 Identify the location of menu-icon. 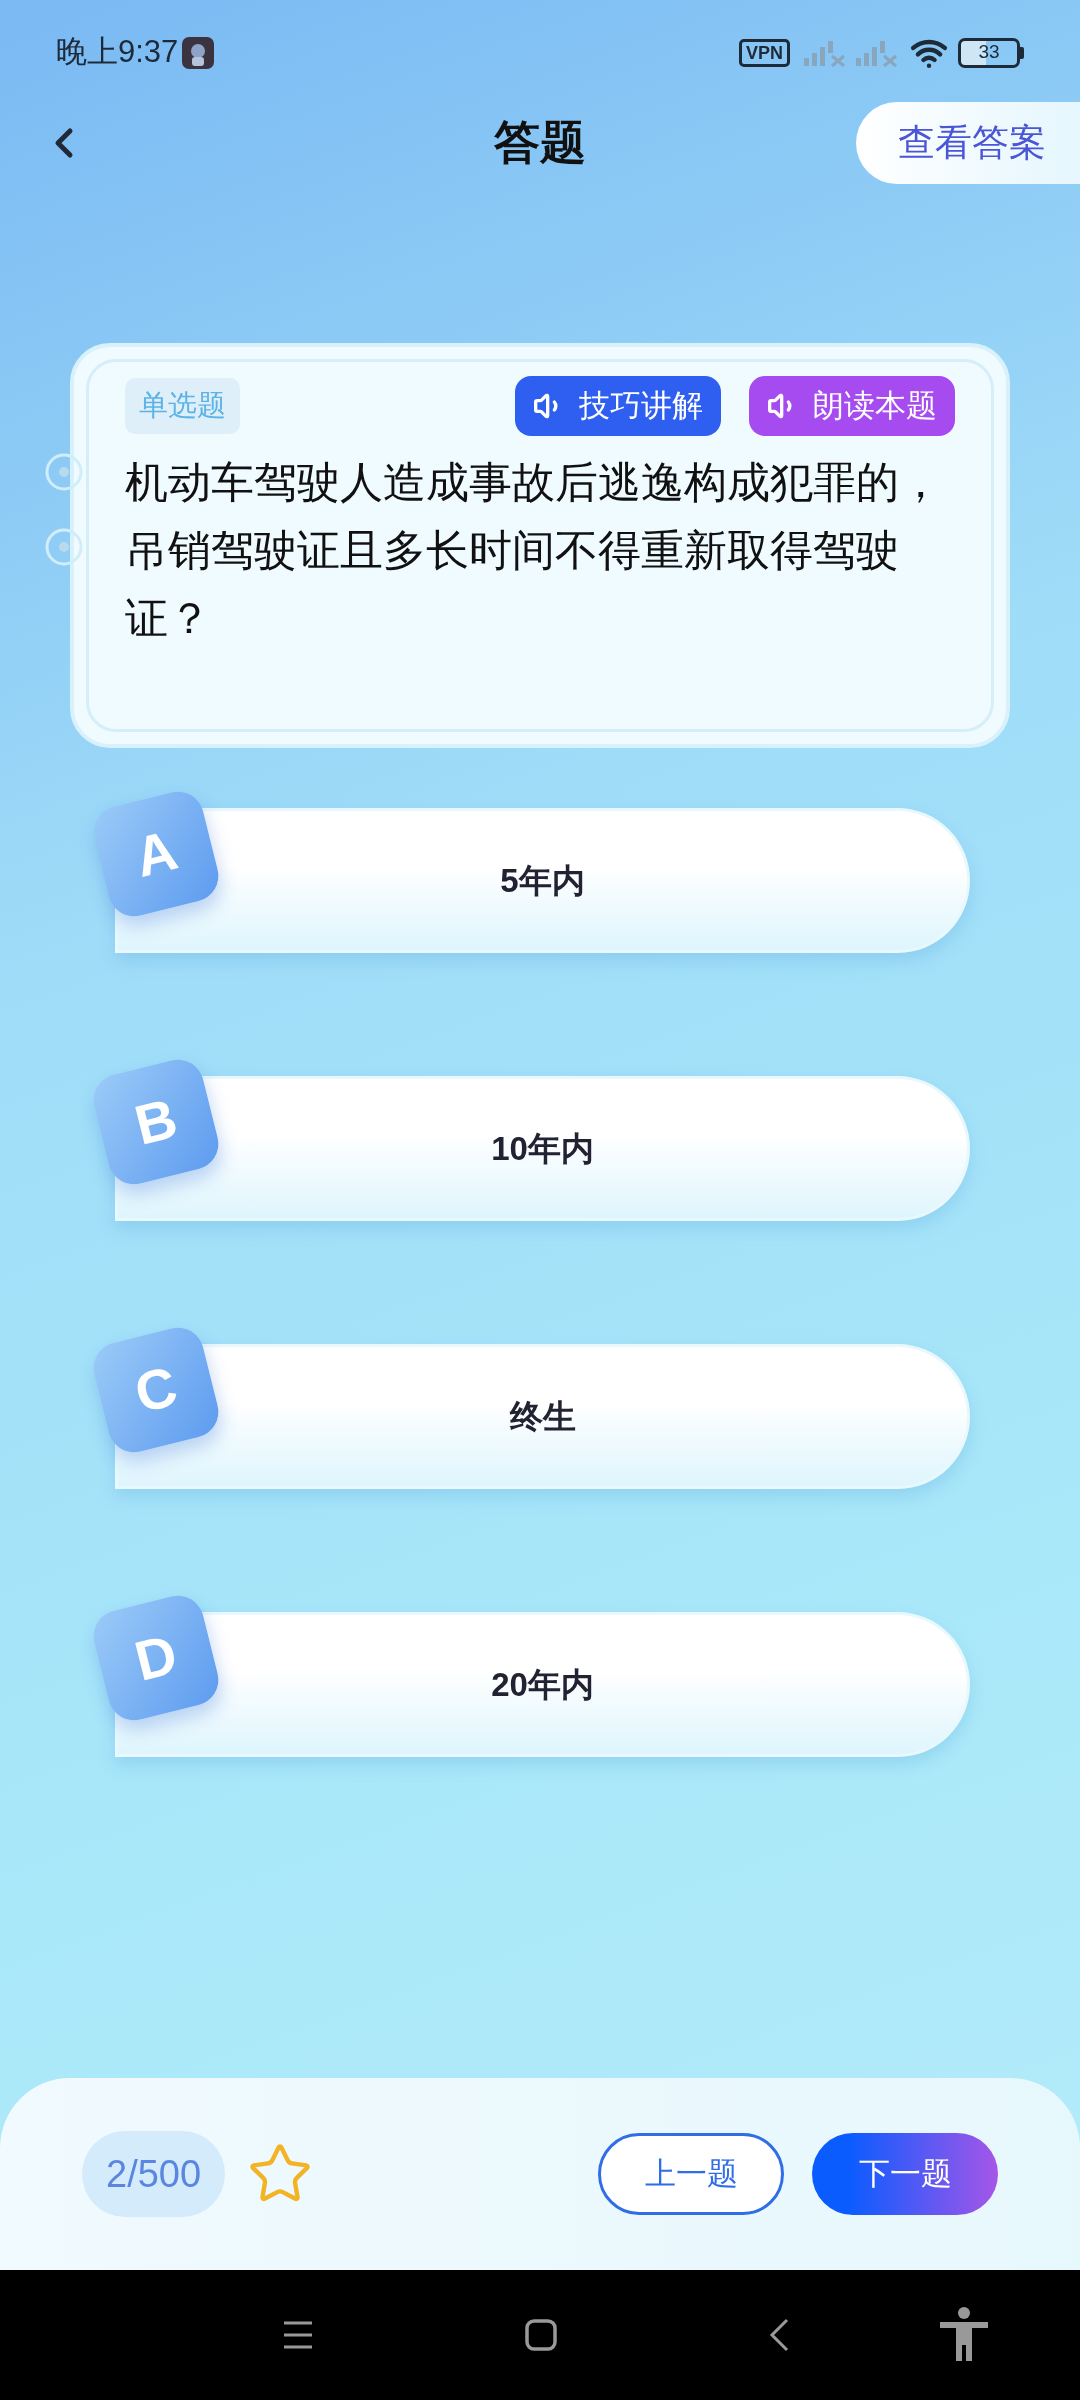
(298, 2335).